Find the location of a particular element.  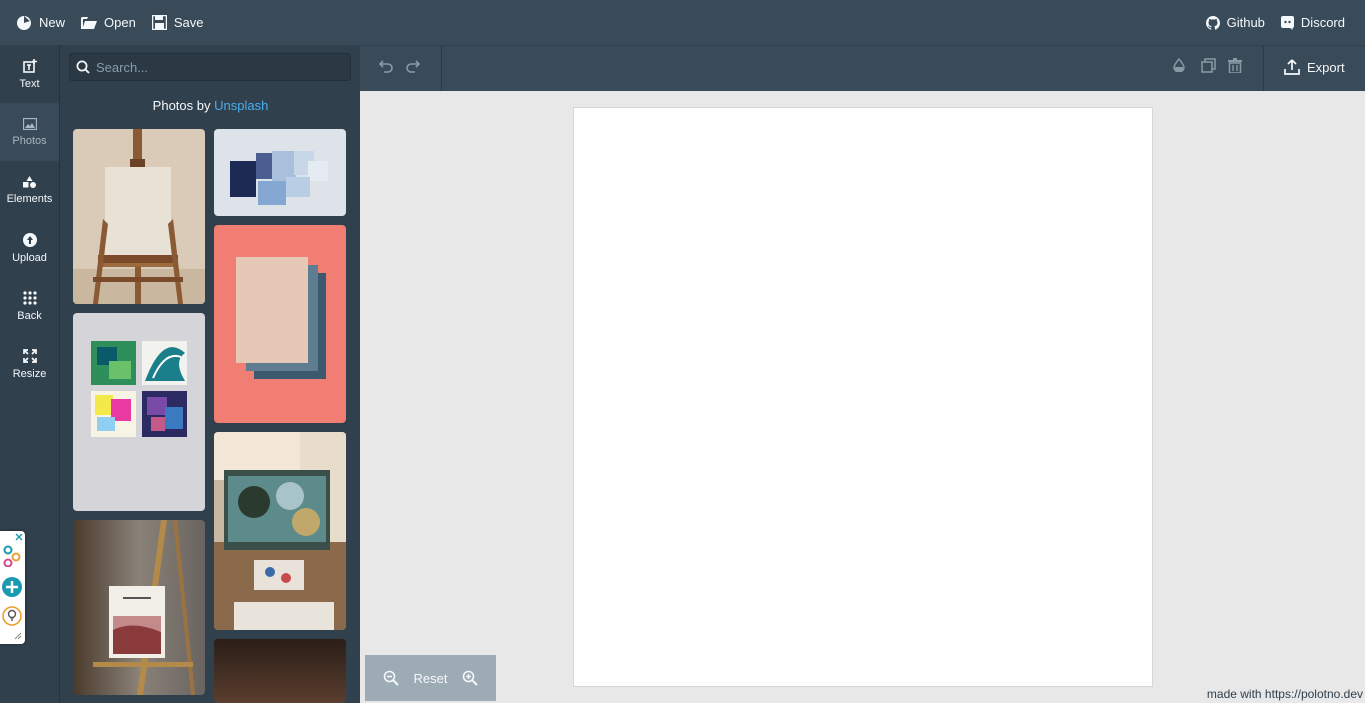

credit-prefix: Photos by is located at coordinates (183, 105).